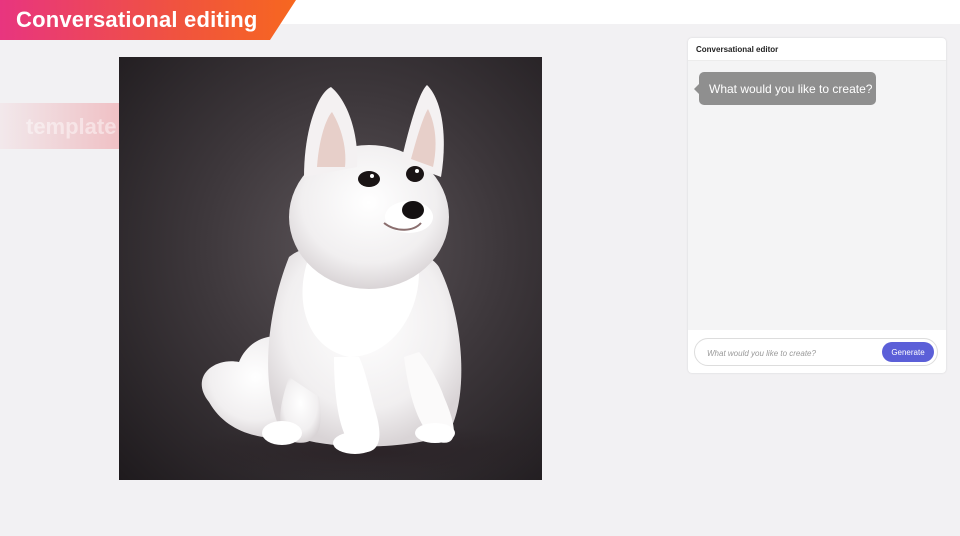 This screenshot has width=960, height=536. I want to click on assistant-message: What would you like to create?, so click(785, 88).